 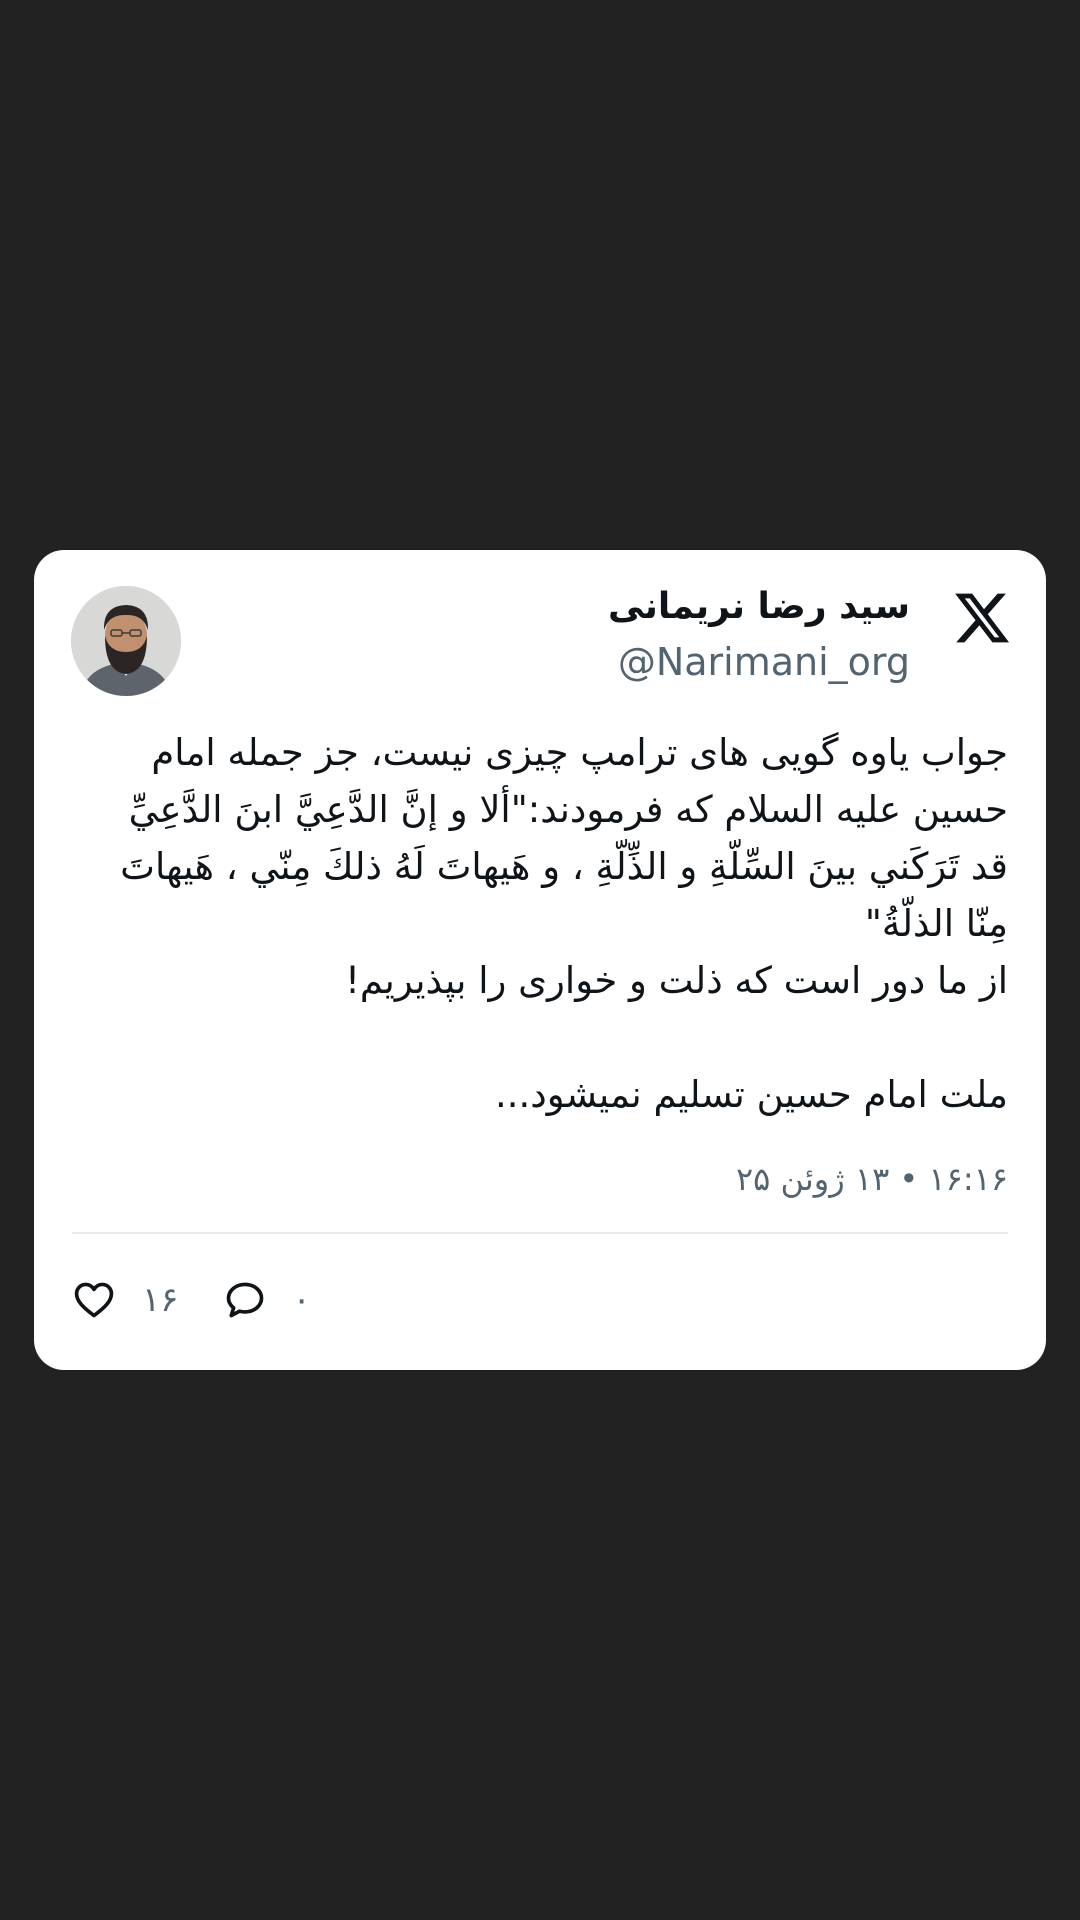 What do you see at coordinates (213, 1300) in the screenshot?
I see `action-bar: ۱۶ ۰` at bounding box center [213, 1300].